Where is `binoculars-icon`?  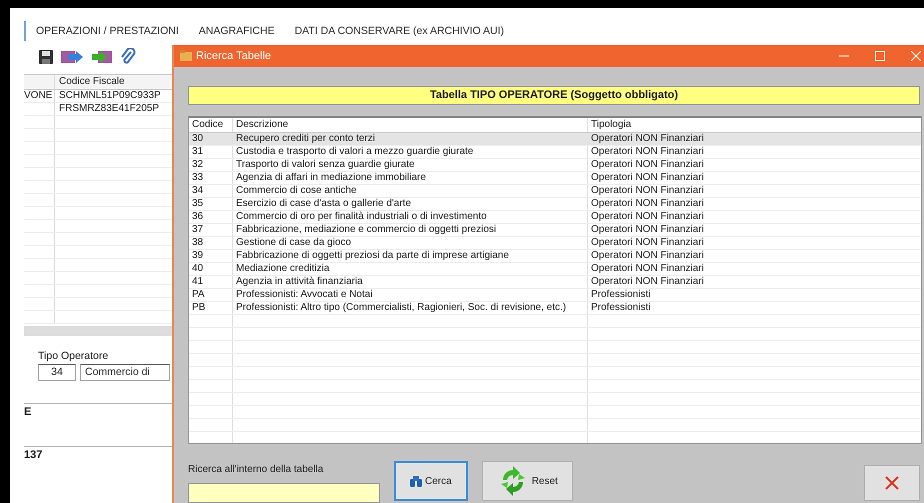 binoculars-icon is located at coordinates (416, 481).